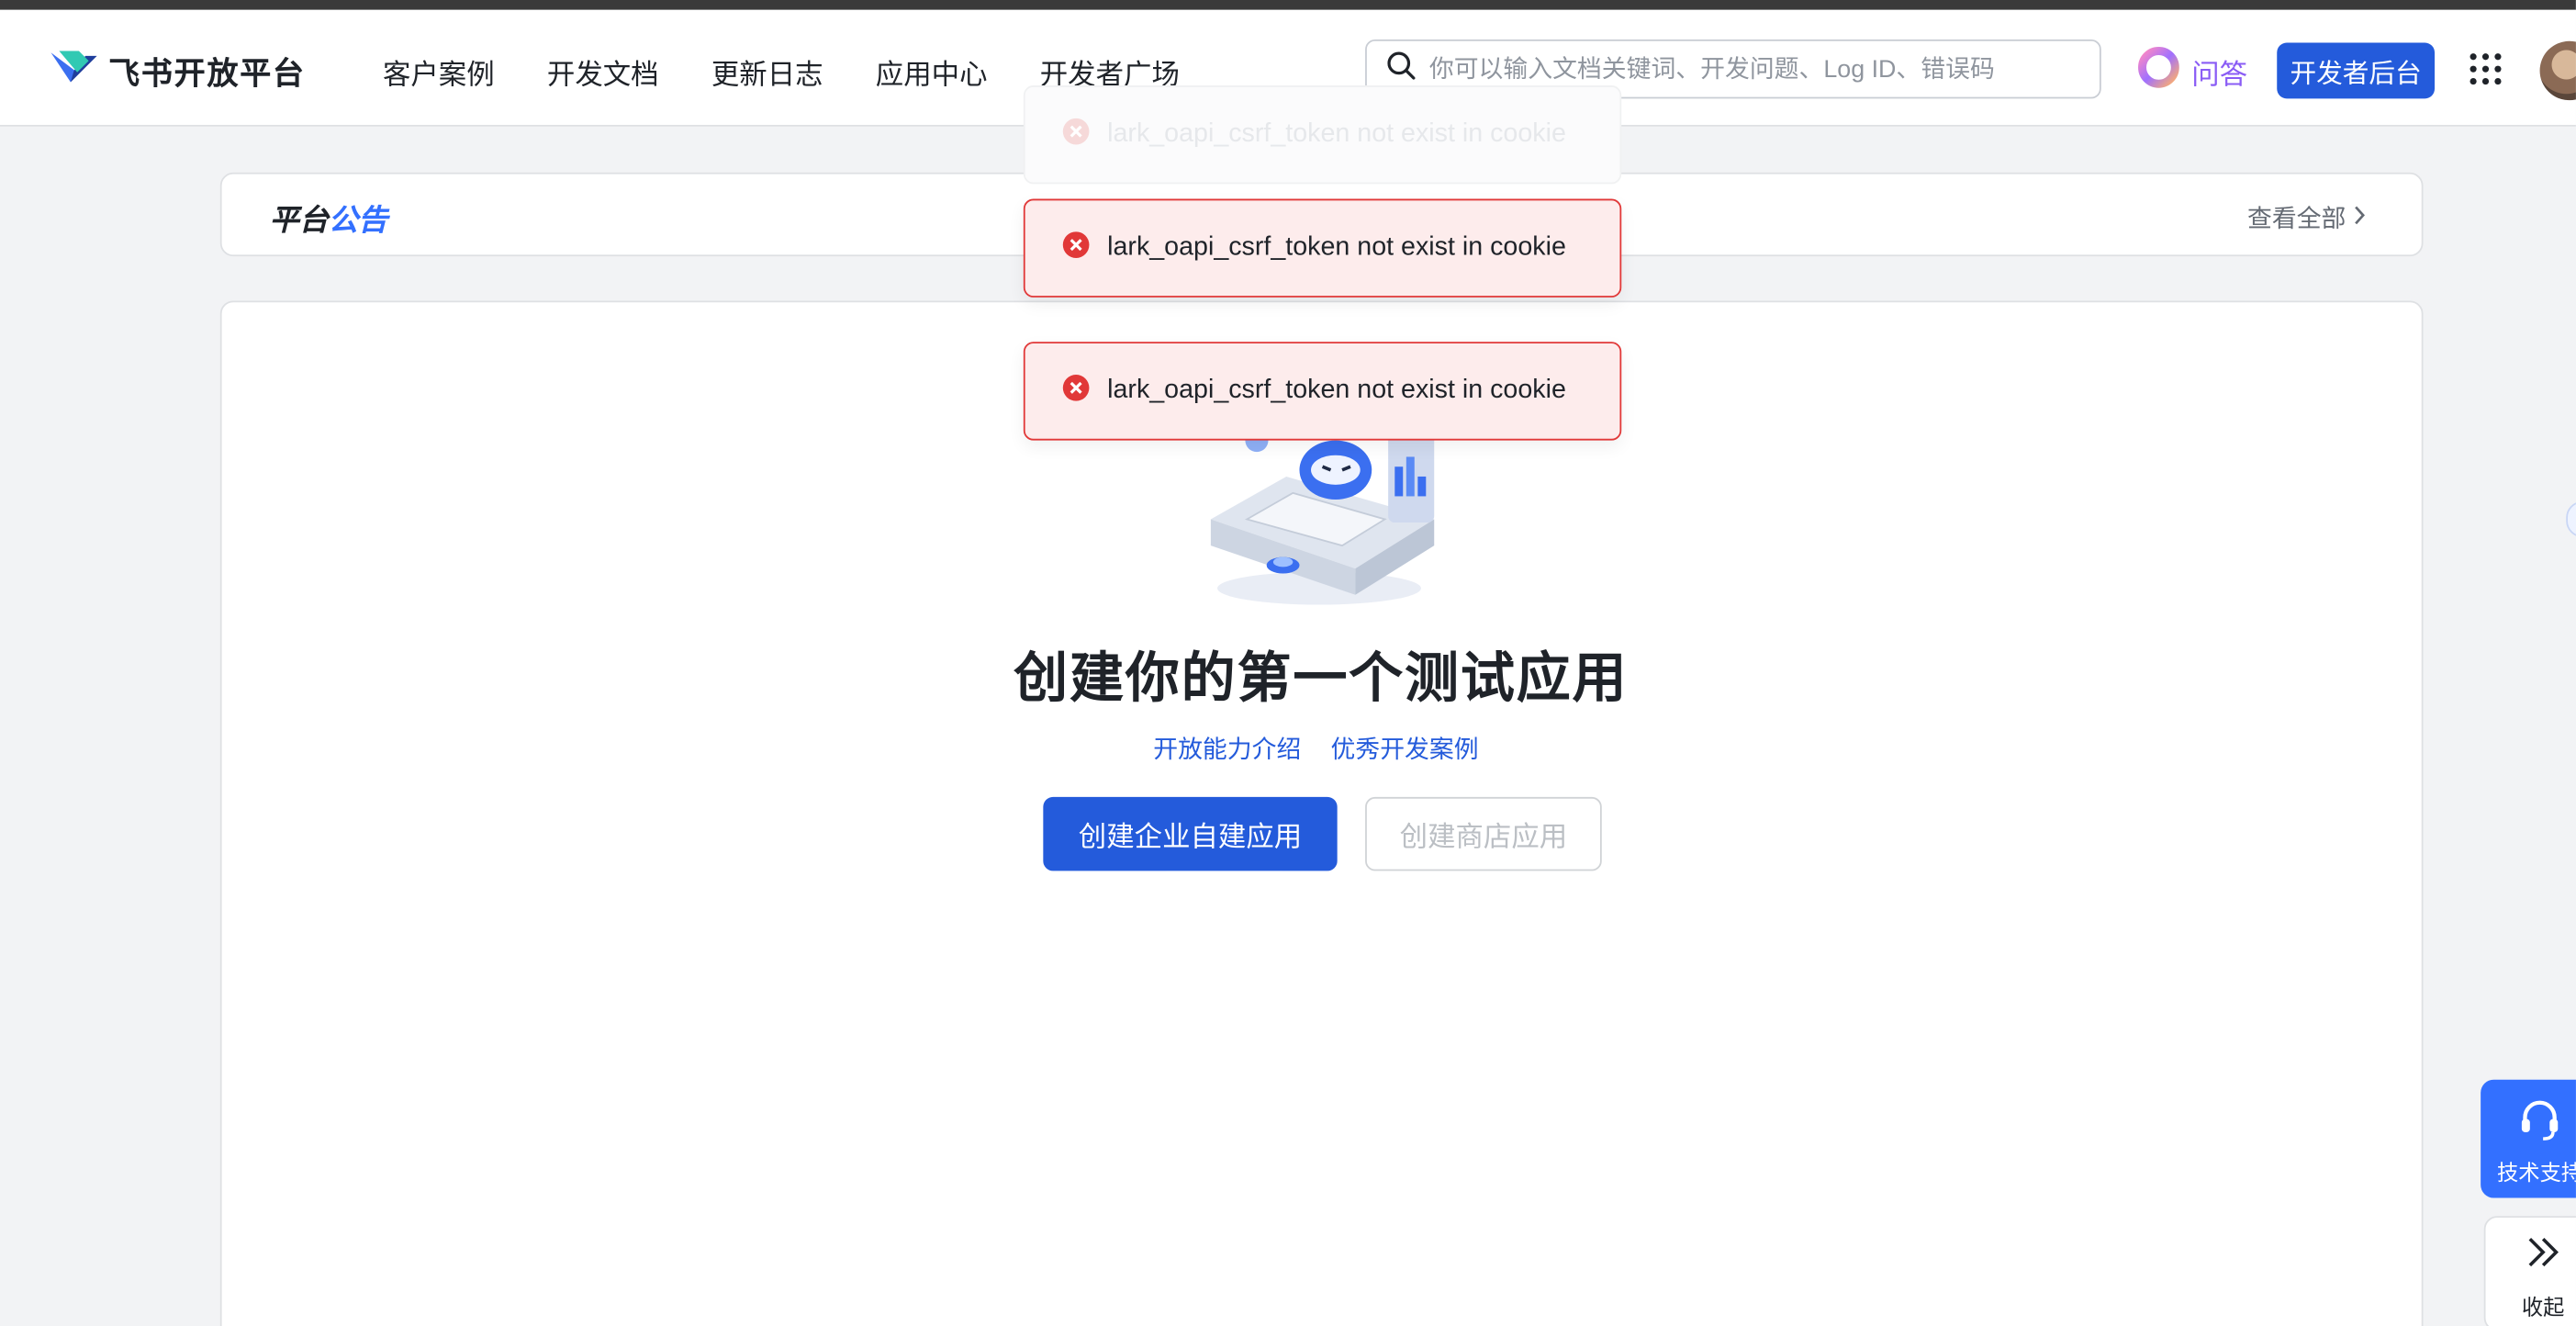 The image size is (2576, 1326). What do you see at coordinates (603, 71) in the screenshot?
I see `nav-item-dev-docs: 开发文档` at bounding box center [603, 71].